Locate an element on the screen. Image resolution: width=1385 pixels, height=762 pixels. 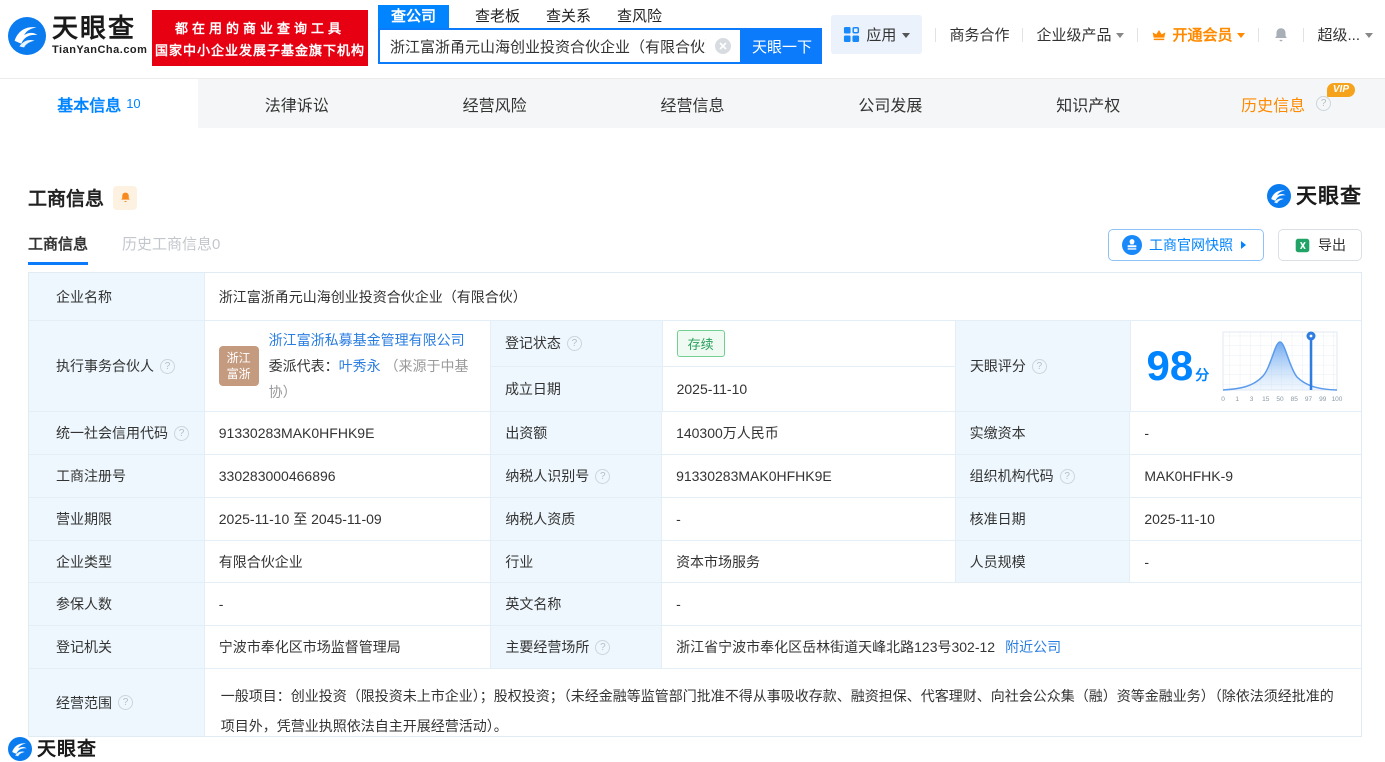
tab-company-development: 公司发展 is located at coordinates (890, 103).